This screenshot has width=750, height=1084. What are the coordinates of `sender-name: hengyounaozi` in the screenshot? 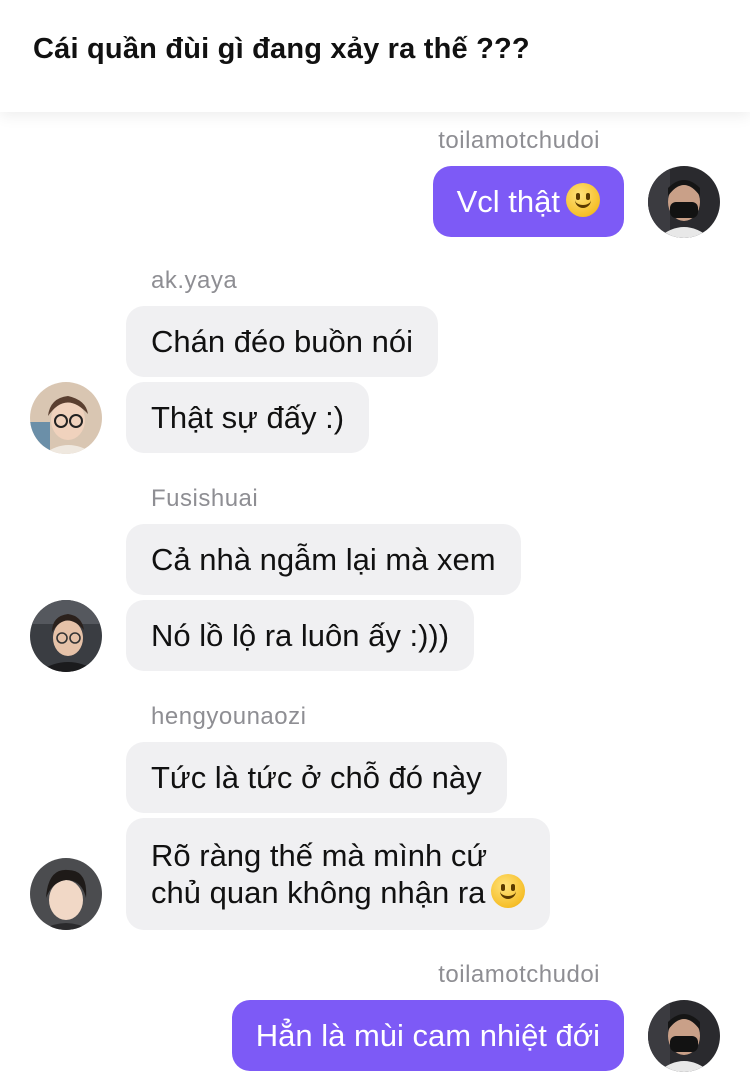 It's located at (229, 716).